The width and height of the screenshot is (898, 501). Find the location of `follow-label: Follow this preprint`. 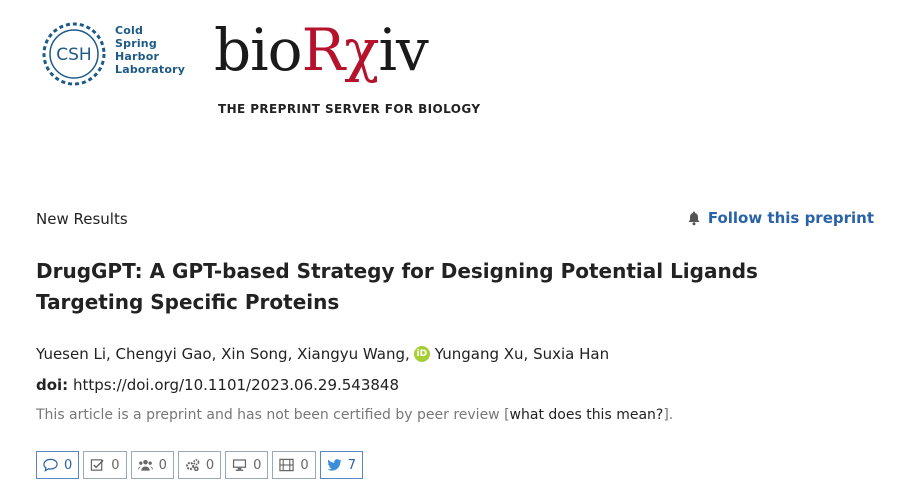

follow-label: Follow this preprint is located at coordinates (790, 218).